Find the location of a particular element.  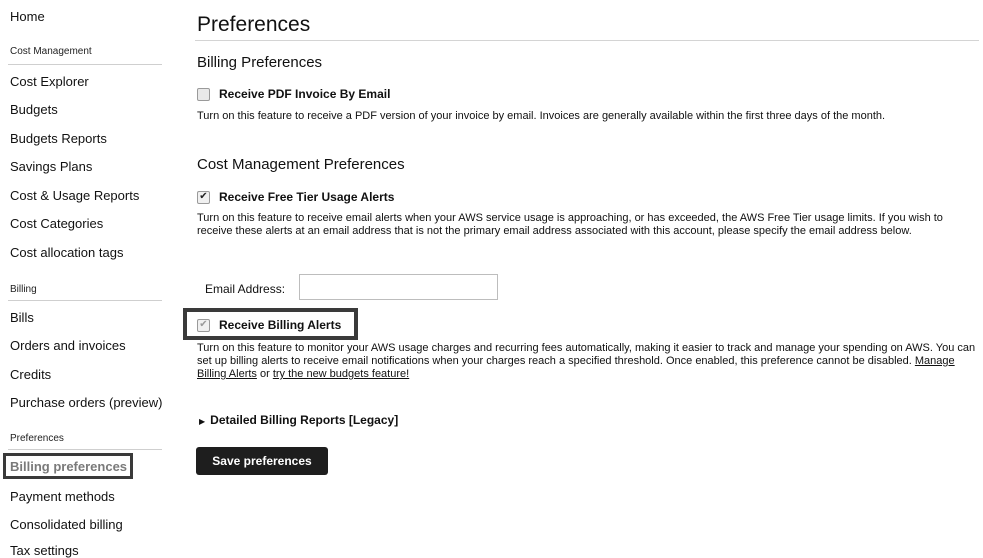

sidebar-item-consolidated-billing: Consolidated billing is located at coordinates (66, 524).